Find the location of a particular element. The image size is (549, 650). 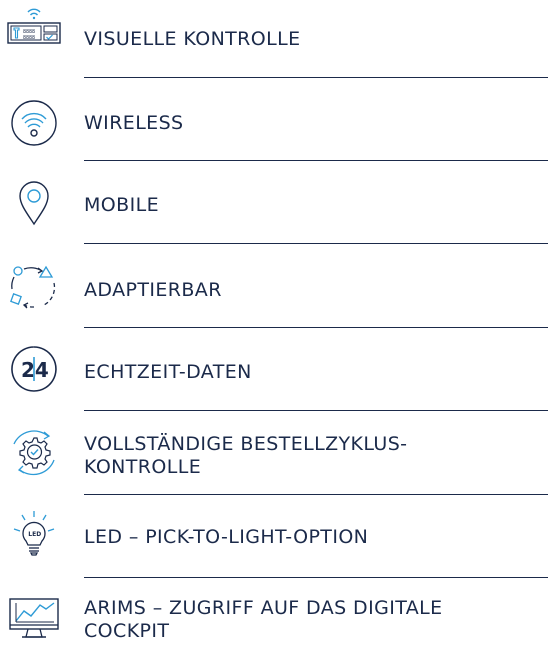

feature-label: ECHTZEIT-DATEN is located at coordinates (168, 372).